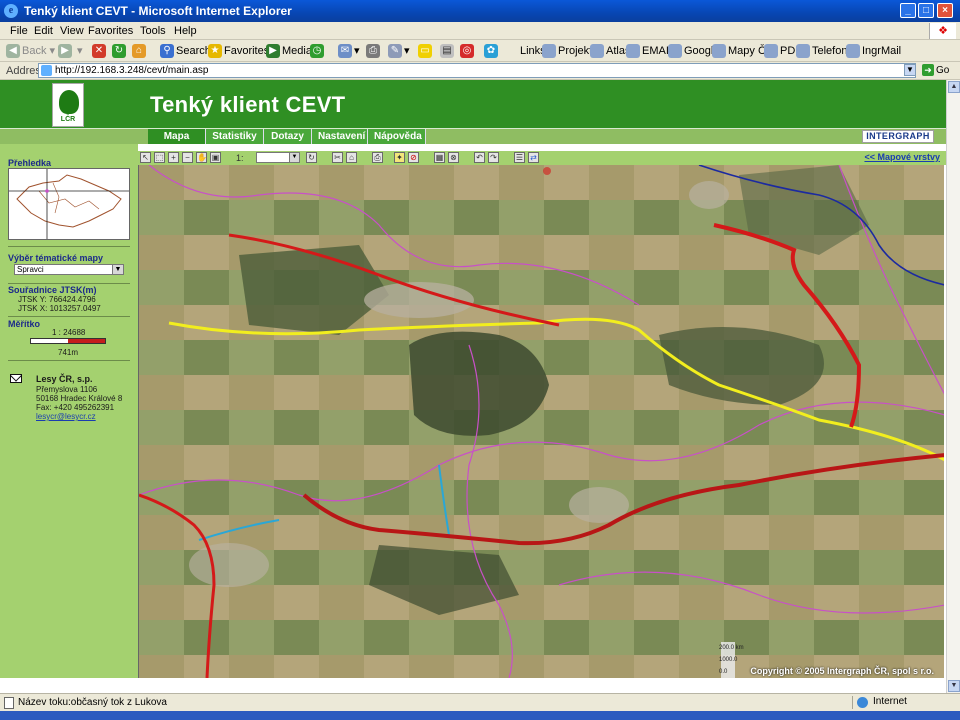  Describe the element at coordinates (533, 157) in the screenshot. I see `swap-button: ⇄` at that location.